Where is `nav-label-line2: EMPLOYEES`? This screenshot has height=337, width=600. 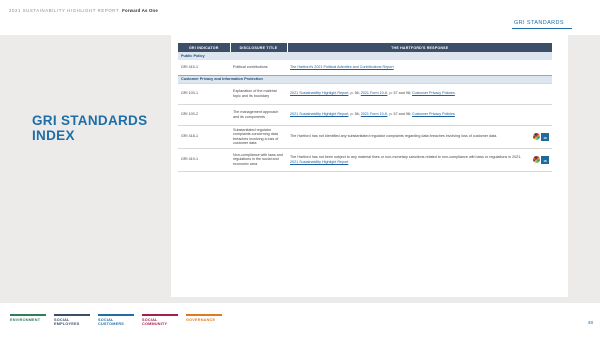 nav-label-line2: EMPLOYEES is located at coordinates (67, 324).